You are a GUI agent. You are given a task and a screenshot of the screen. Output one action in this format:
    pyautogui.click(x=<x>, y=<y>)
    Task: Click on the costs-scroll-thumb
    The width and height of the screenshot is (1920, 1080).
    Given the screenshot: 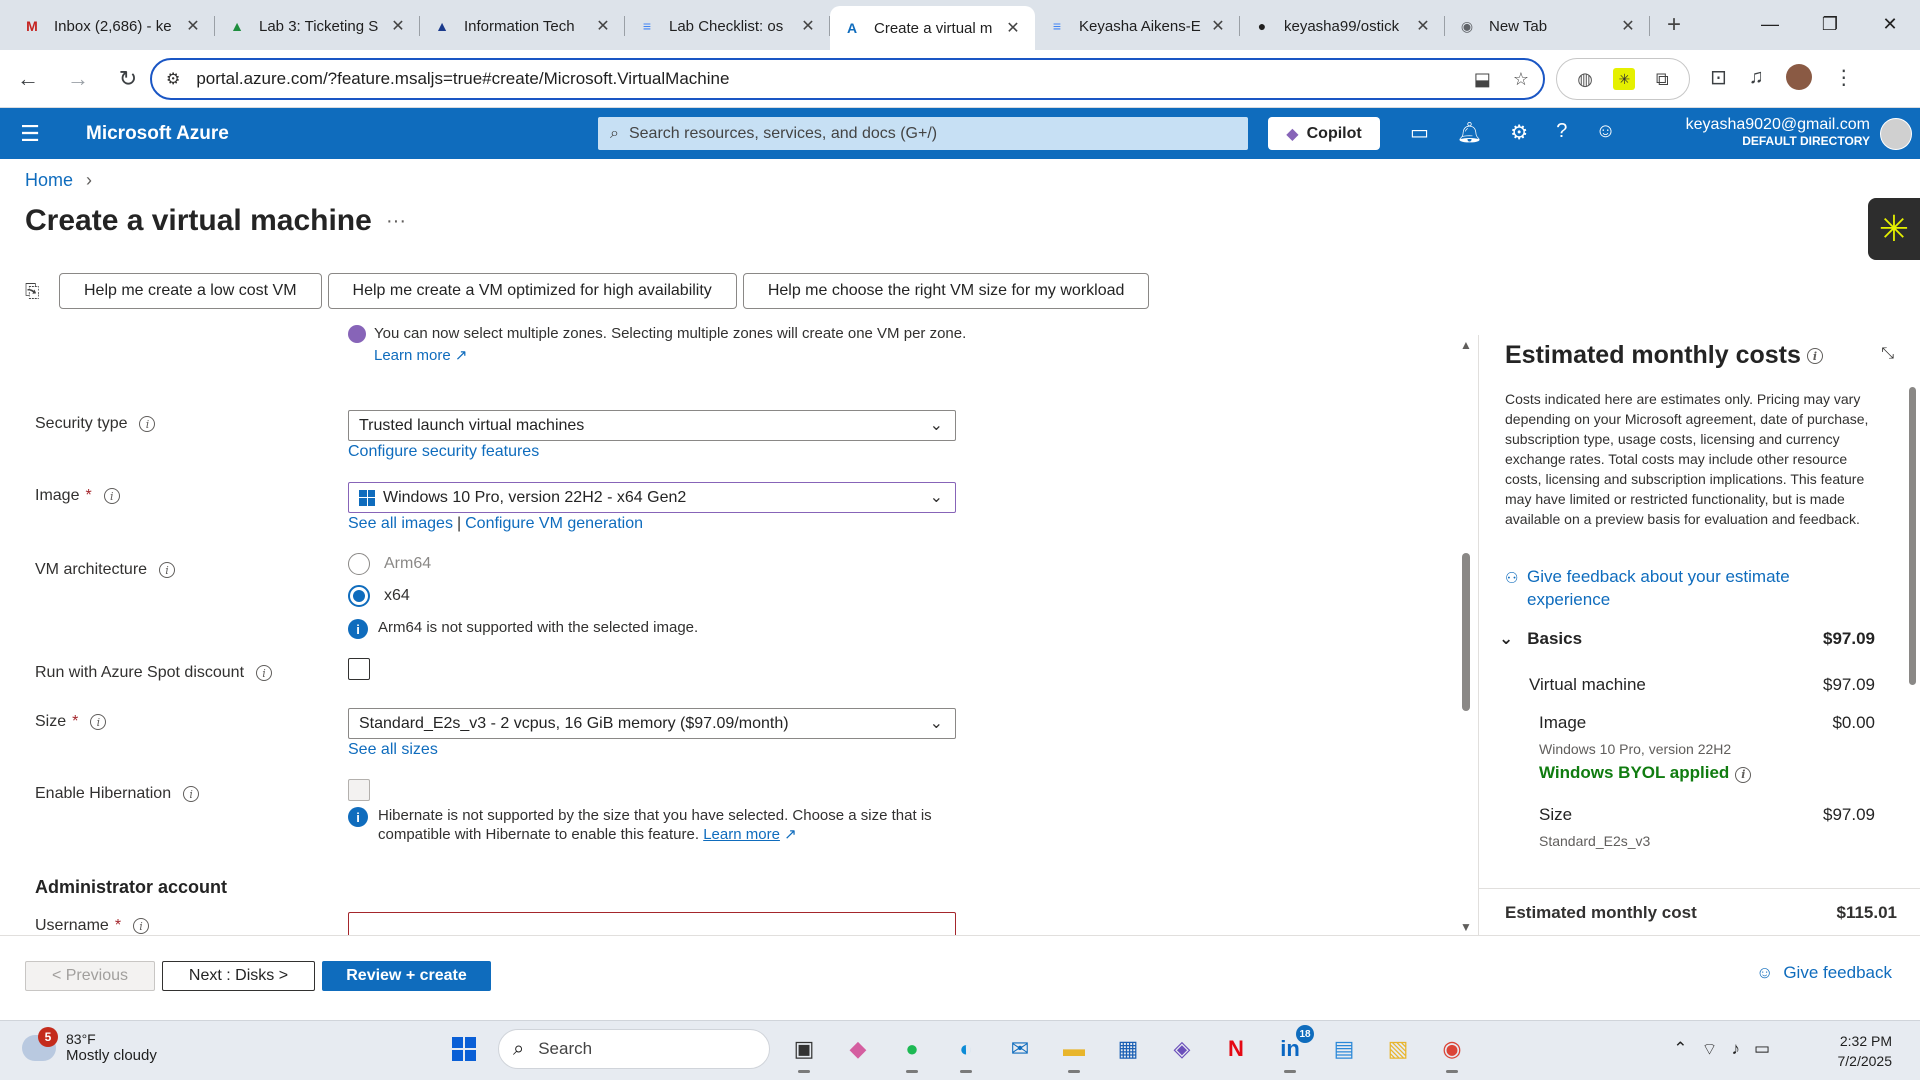 What is the action you would take?
    pyautogui.click(x=1912, y=536)
    